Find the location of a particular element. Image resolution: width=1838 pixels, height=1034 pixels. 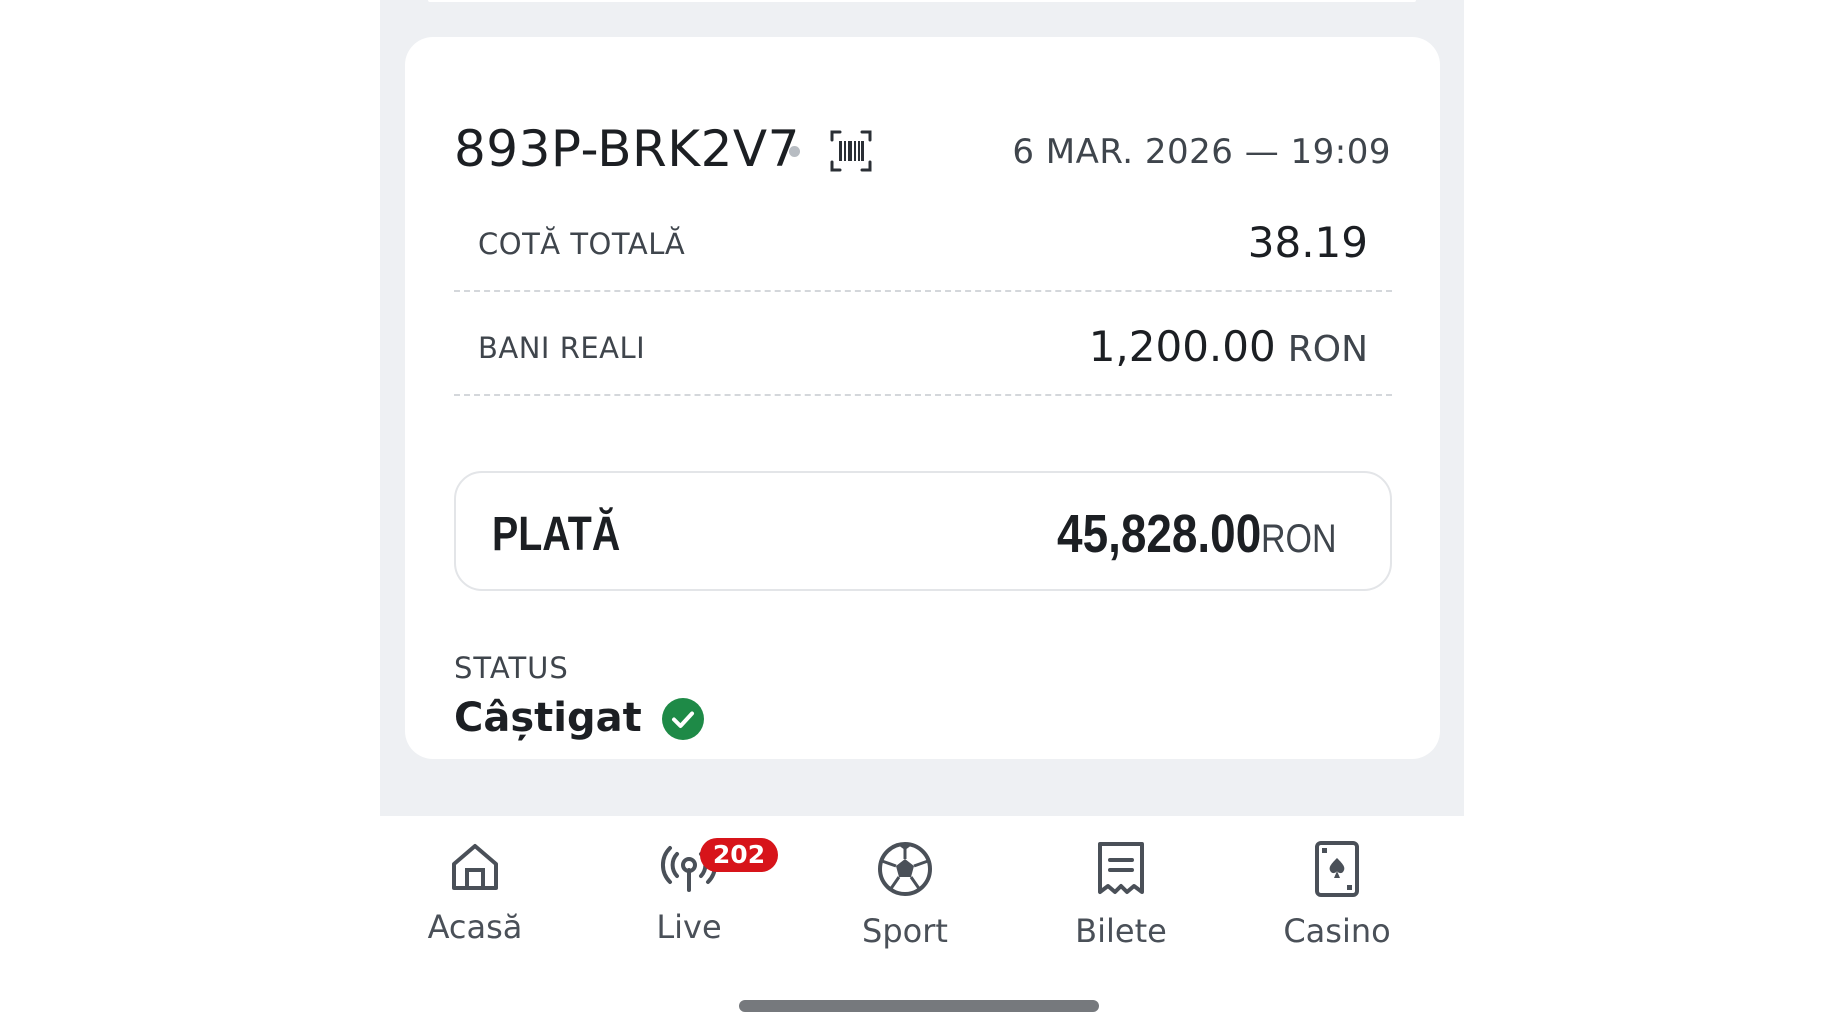

stake-row: BANI REALI 1,200.00 RON is located at coordinates (923, 344).